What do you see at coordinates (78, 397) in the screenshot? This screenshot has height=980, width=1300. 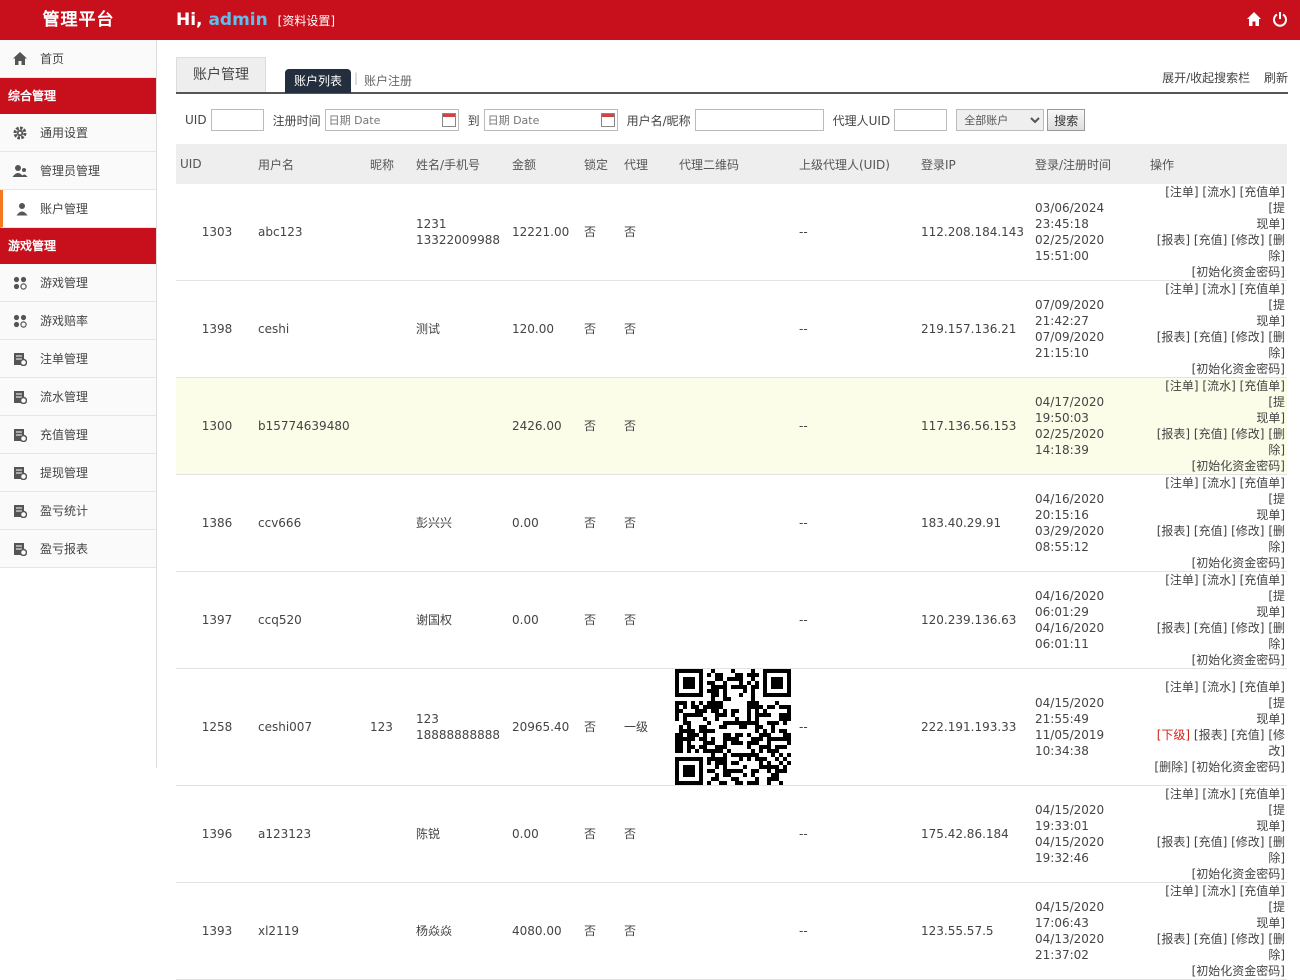 I see `sidebar-item-flow-management: 流水管理` at bounding box center [78, 397].